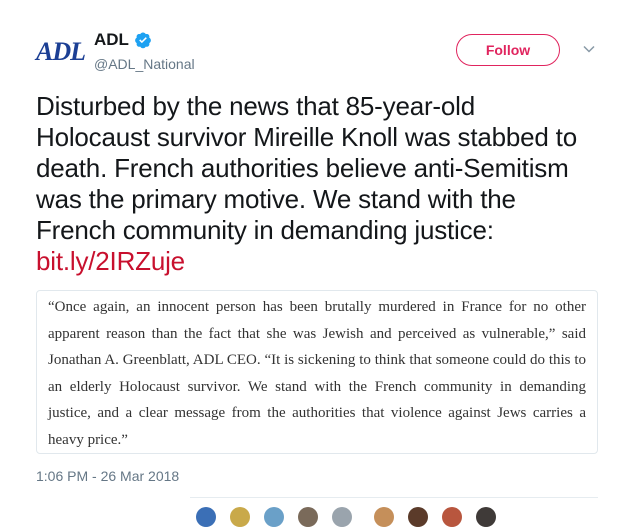 Image resolution: width=628 pixels, height=527 pixels. Describe the element at coordinates (394, 497) in the screenshot. I see `divider` at that location.